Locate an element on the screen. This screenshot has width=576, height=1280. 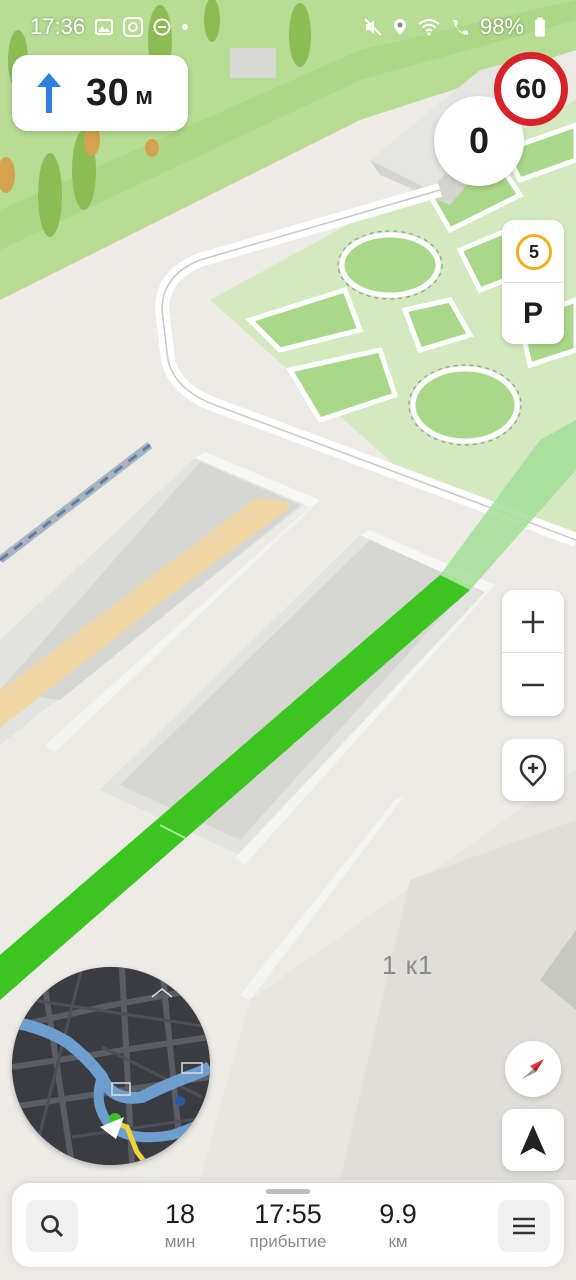
menu-icon is located at coordinates (524, 1226).